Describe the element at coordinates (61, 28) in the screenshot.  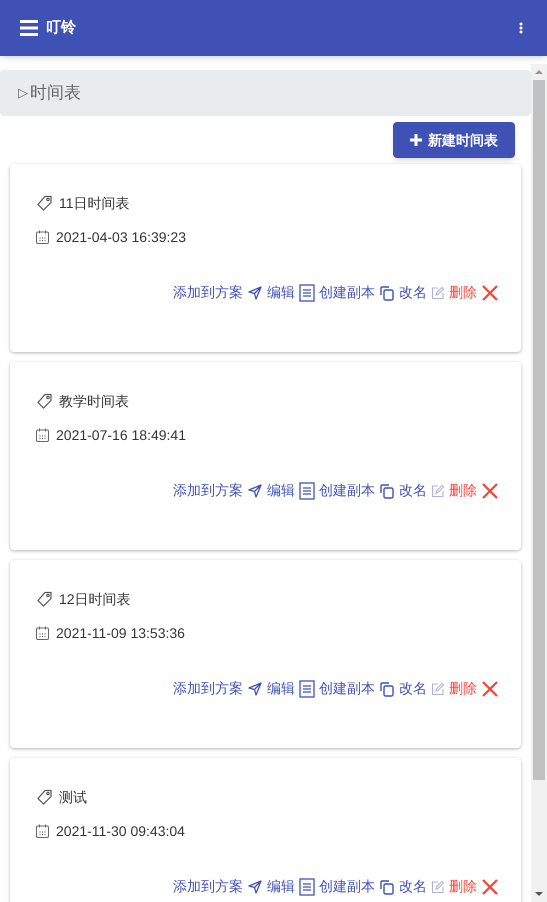
I see `app-title: 叮铃` at that location.